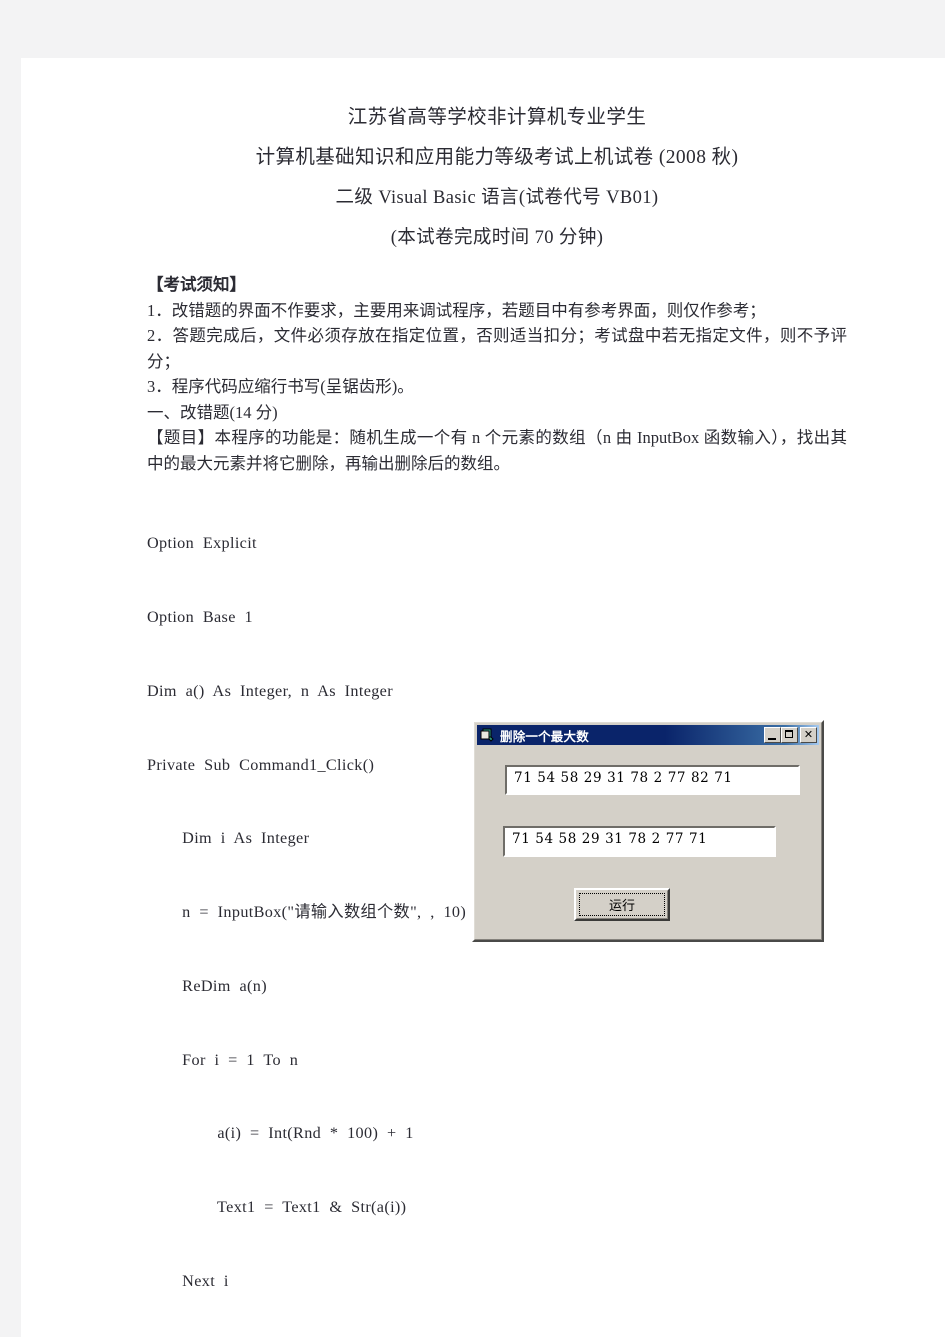 The height and width of the screenshot is (1337, 945). I want to click on page-title-line-1: 江苏省高等学校非计算机专业学生, so click(497, 117).